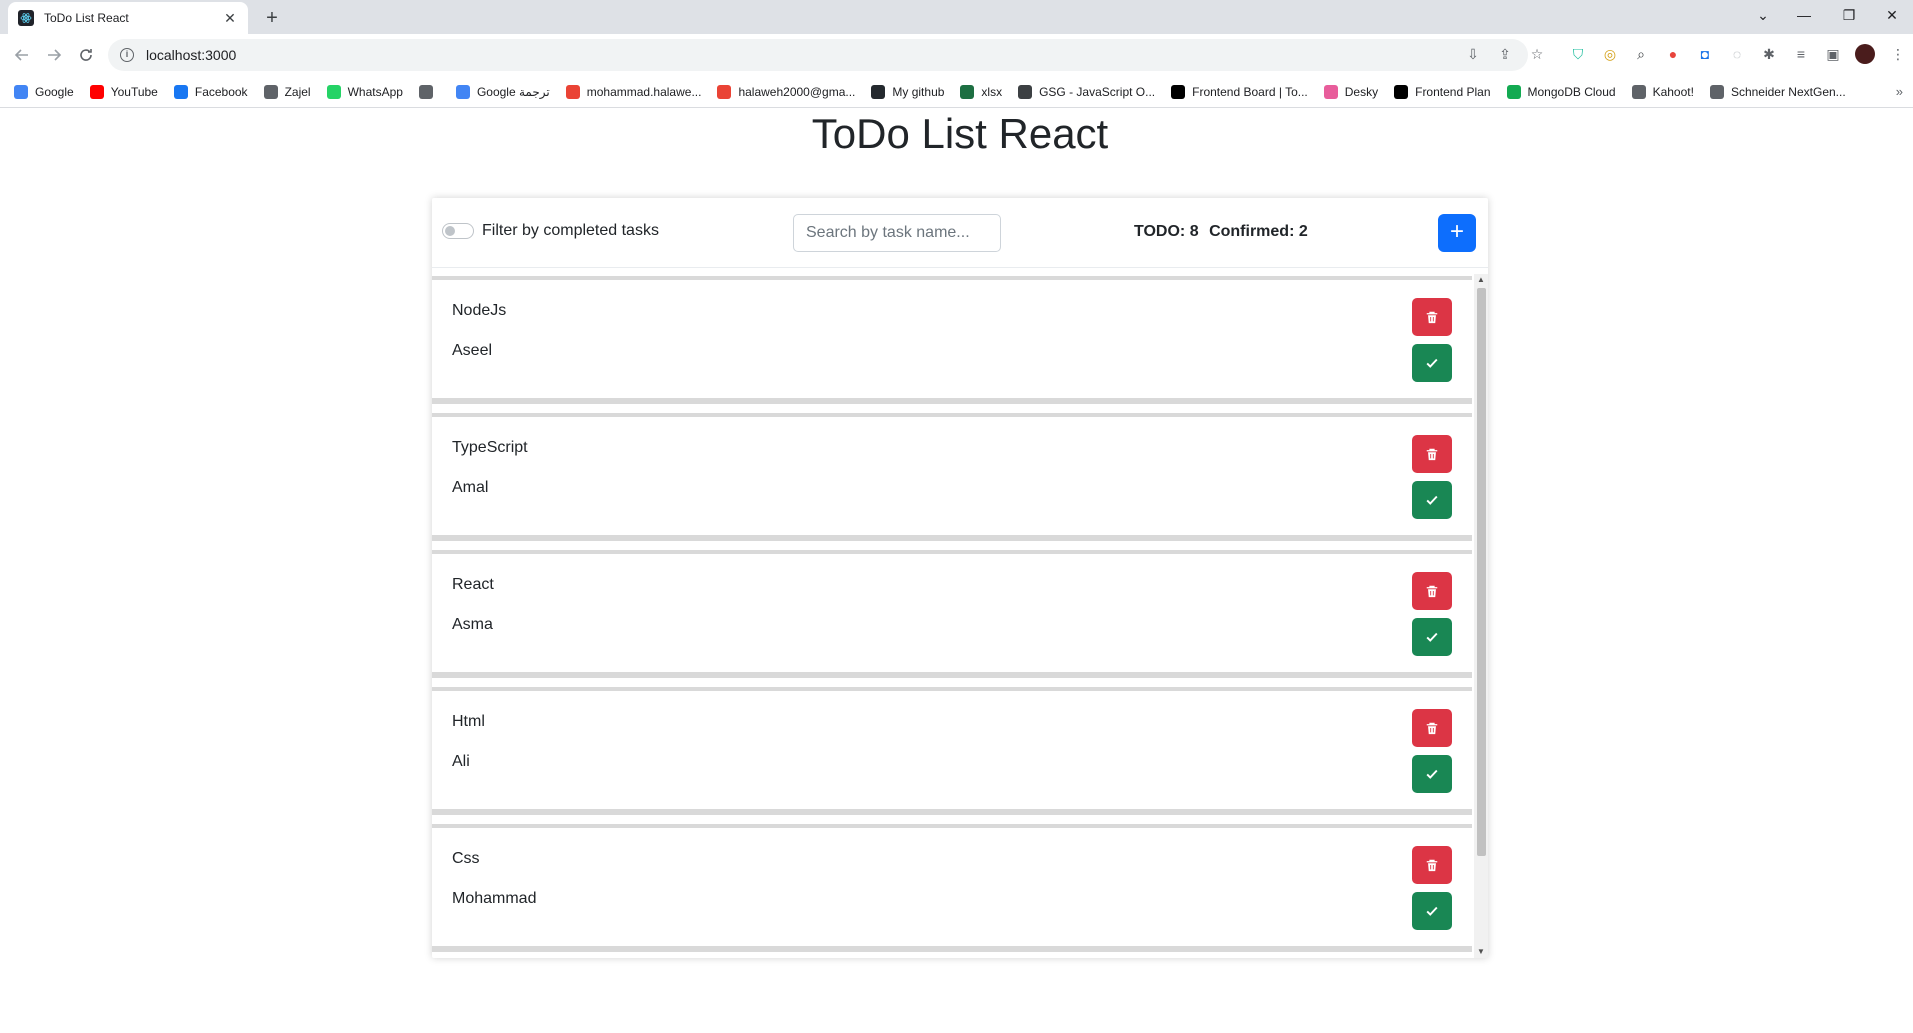 This screenshot has height=1033, width=1913. Describe the element at coordinates (1481, 280) in the screenshot. I see `scroll-up-arrow-icon: ▲` at that location.